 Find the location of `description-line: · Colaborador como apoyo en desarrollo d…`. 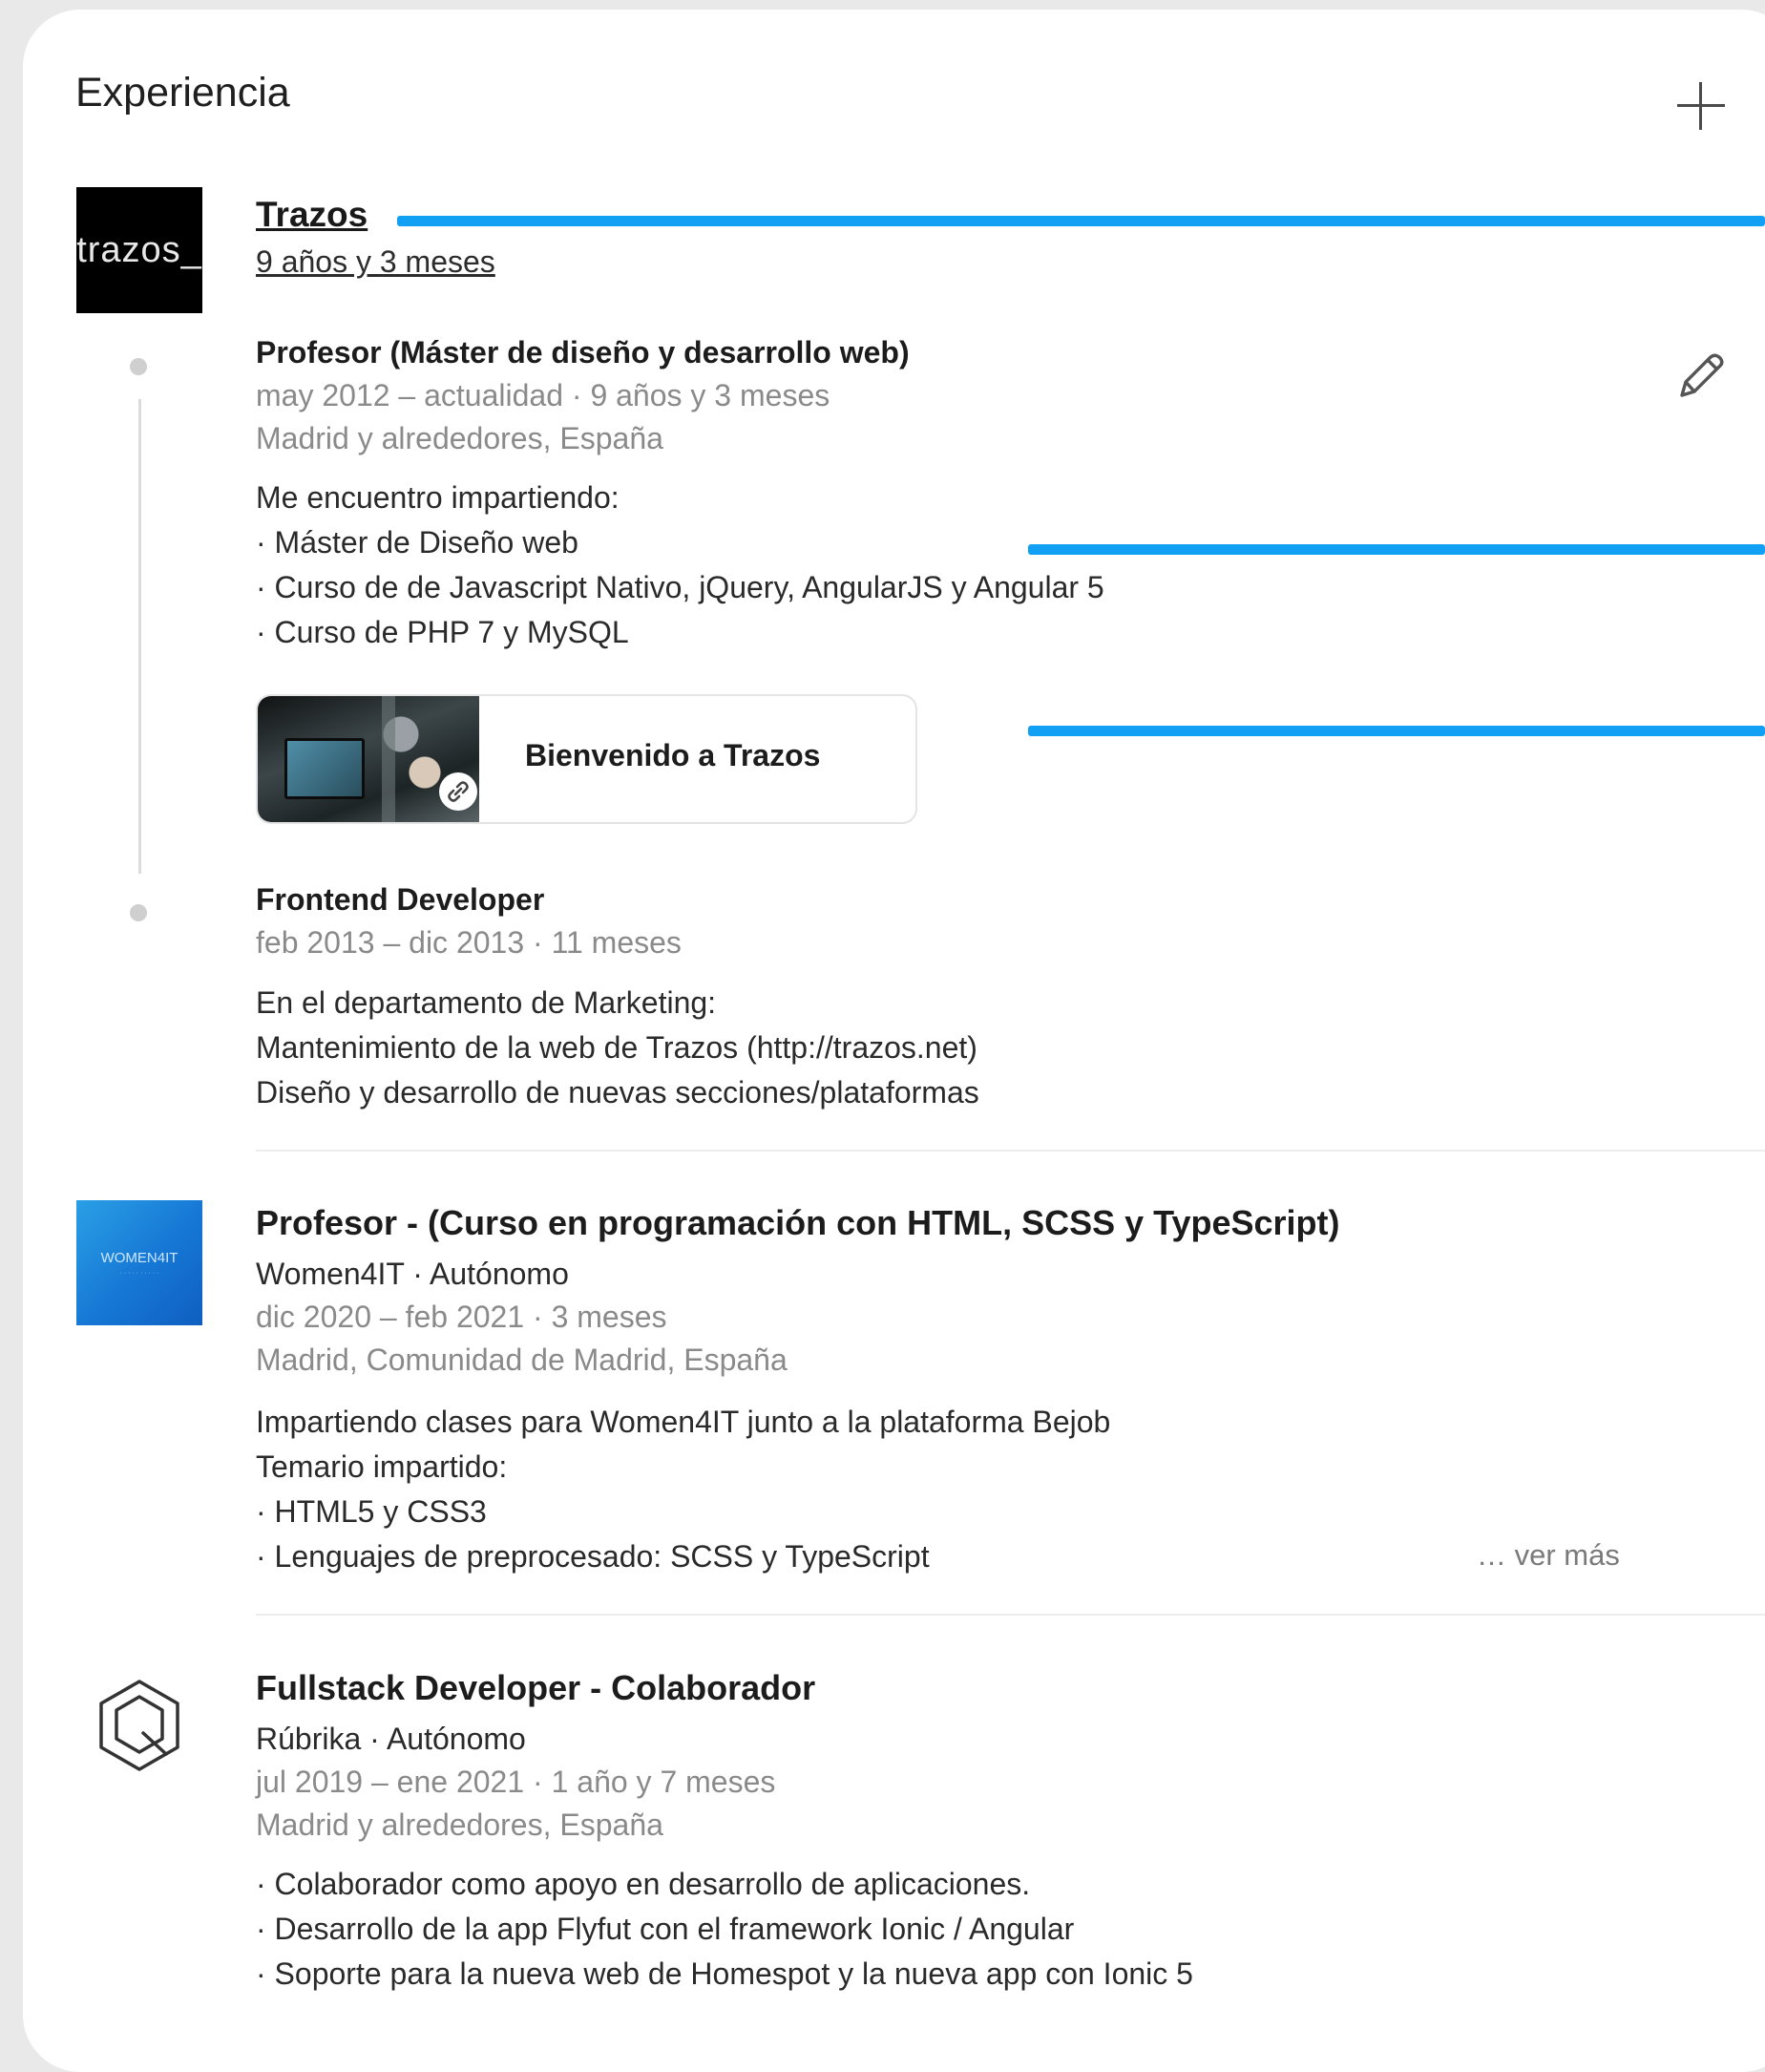

description-line: · Colaborador como apoyo en desarrollo d… is located at coordinates (643, 1884).